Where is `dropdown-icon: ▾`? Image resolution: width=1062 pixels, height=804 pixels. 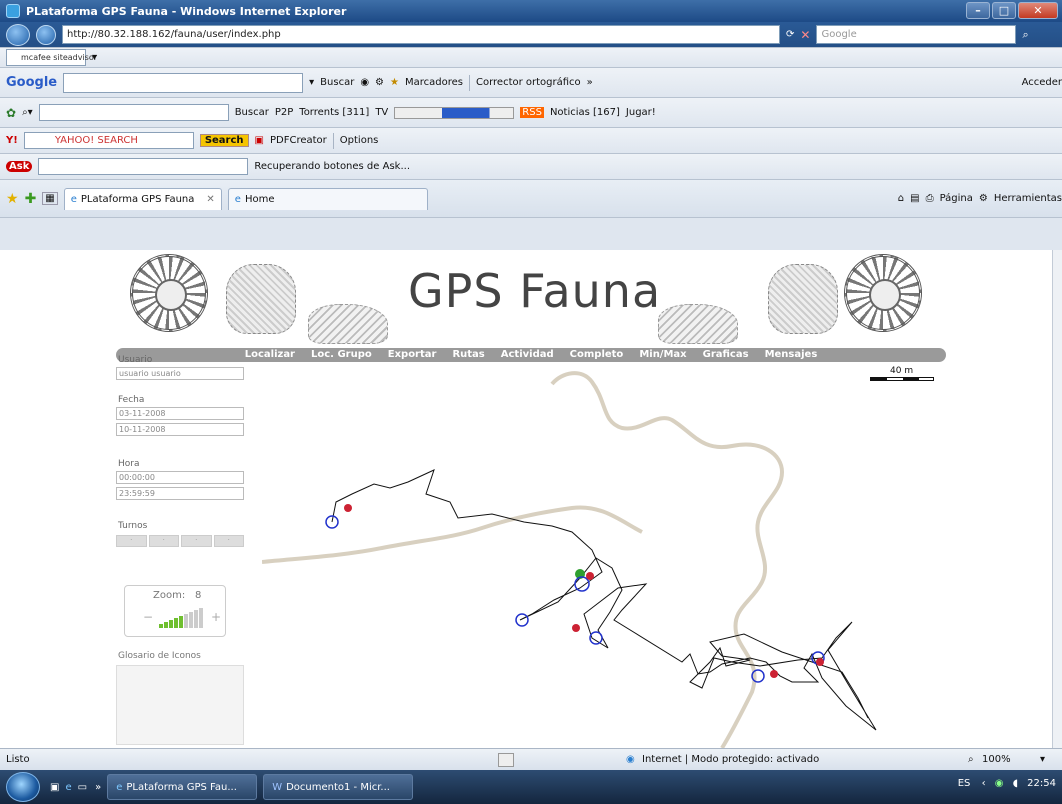
dropdown-icon: ▾ is located at coordinates (311, 82).